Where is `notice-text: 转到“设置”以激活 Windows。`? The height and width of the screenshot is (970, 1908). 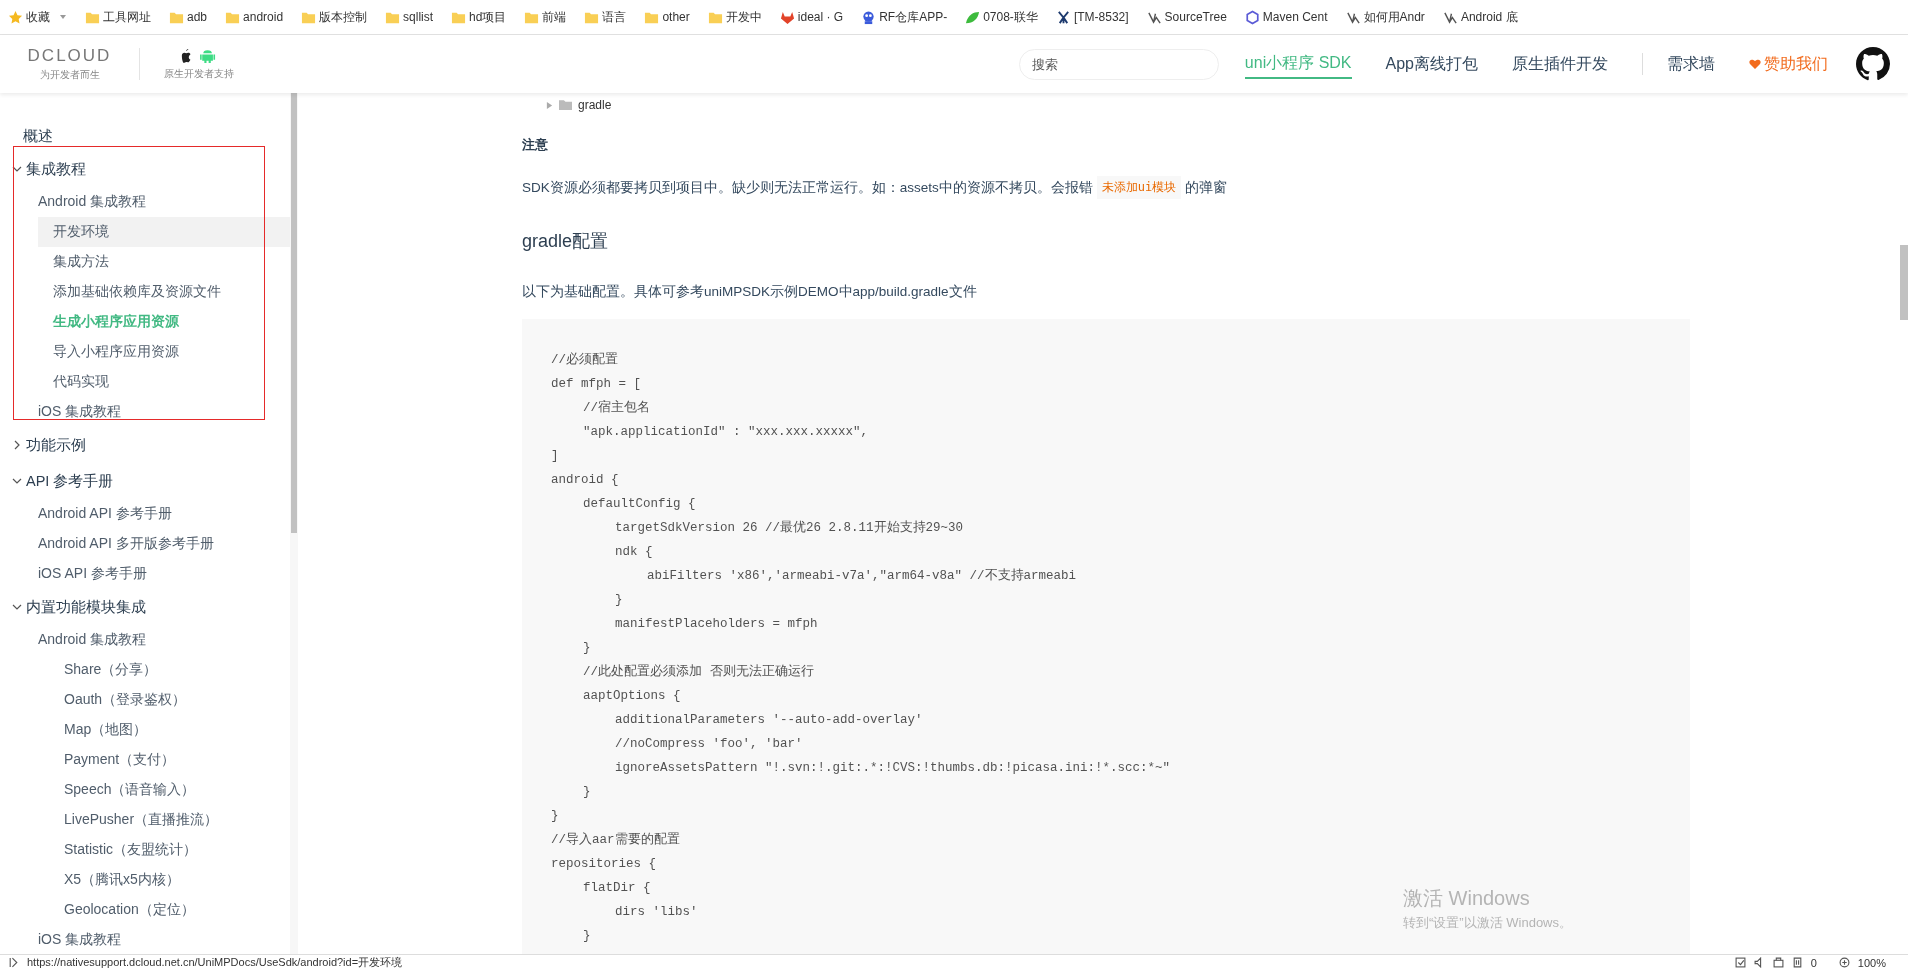
notice-text: 转到“设置”以激活 Windows。 is located at coordinates (1487, 923).